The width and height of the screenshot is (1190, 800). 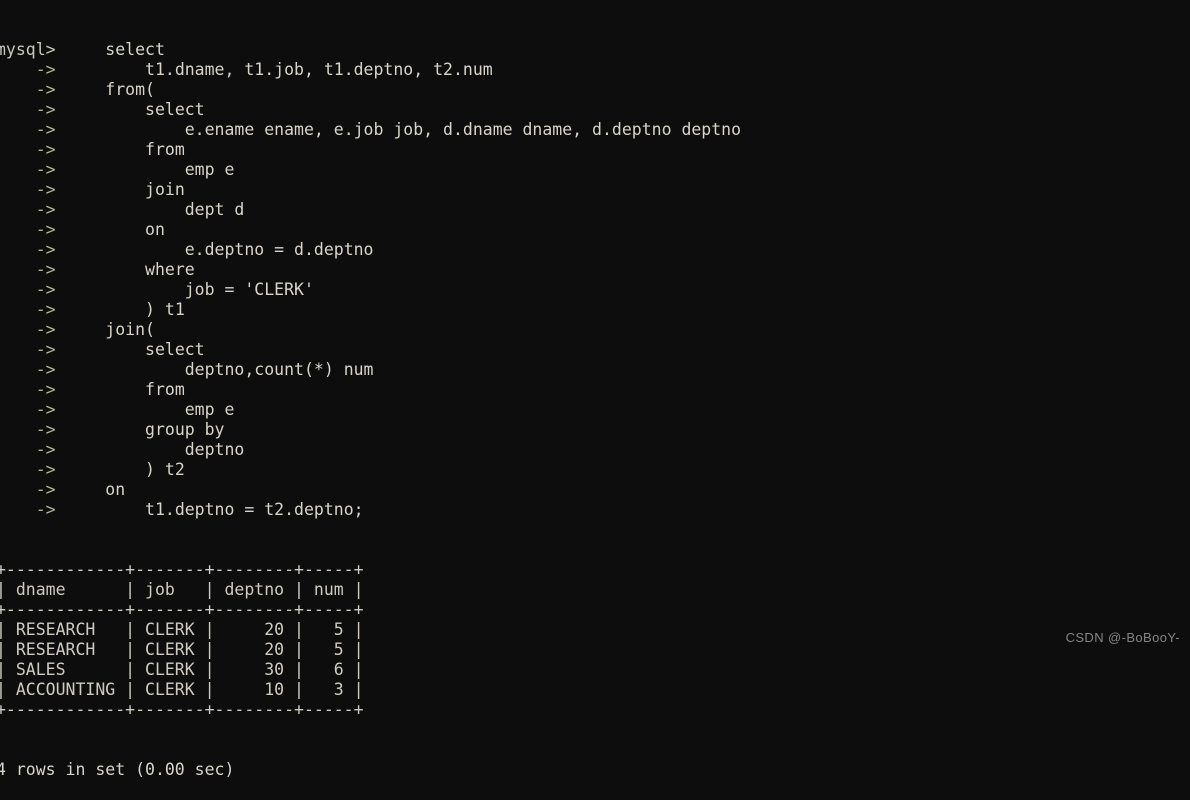 What do you see at coordinates (150, 209) in the screenshot?
I see `sql-line-text: dept d` at bounding box center [150, 209].